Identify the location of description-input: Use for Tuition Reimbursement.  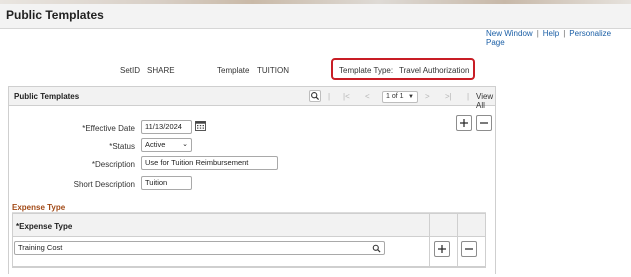
(209, 163).